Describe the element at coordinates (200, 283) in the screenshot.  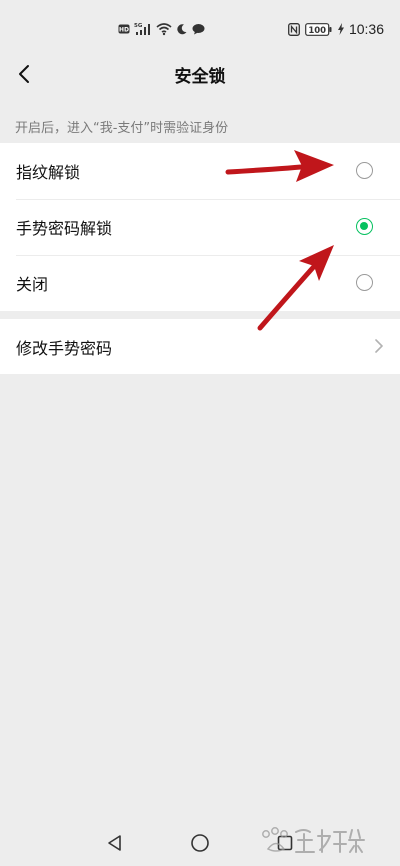
I see `option-off: 关闭` at that location.